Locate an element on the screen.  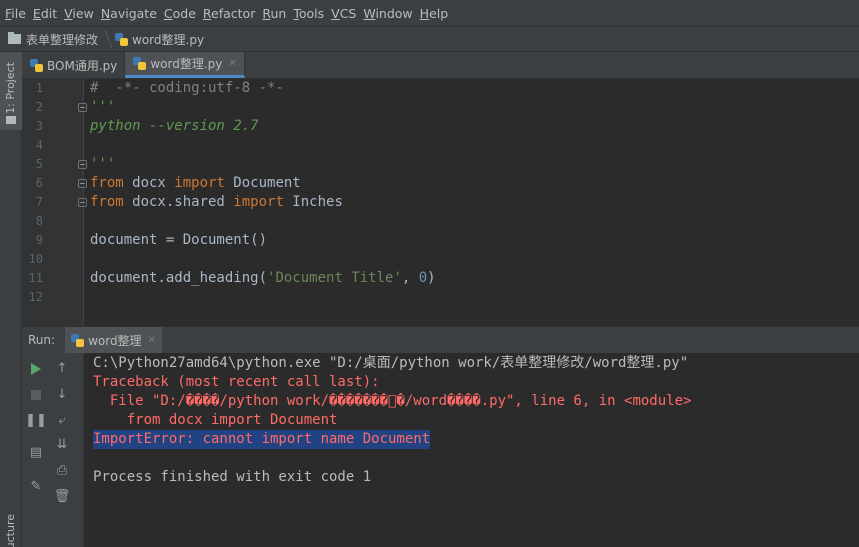
menu-navigate: Navigate is located at coordinates (131, 13).